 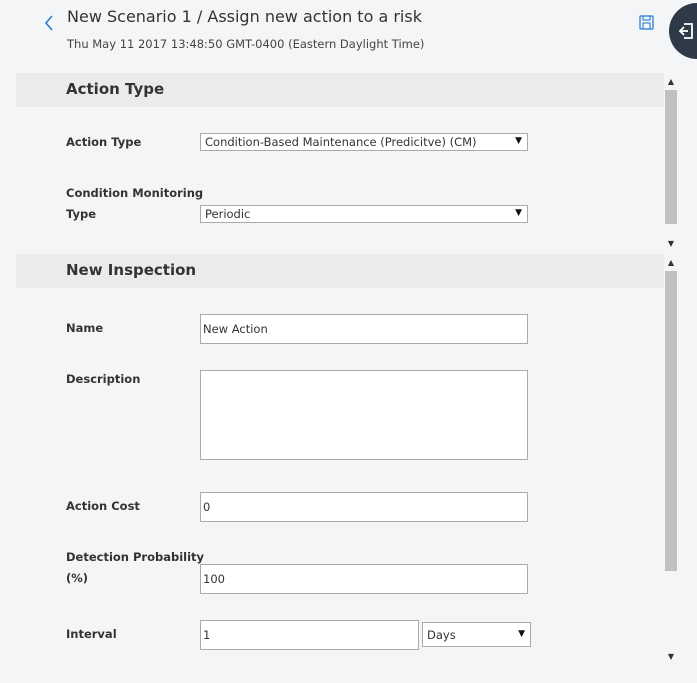 I want to click on chevron-left-icon, so click(x=48, y=23).